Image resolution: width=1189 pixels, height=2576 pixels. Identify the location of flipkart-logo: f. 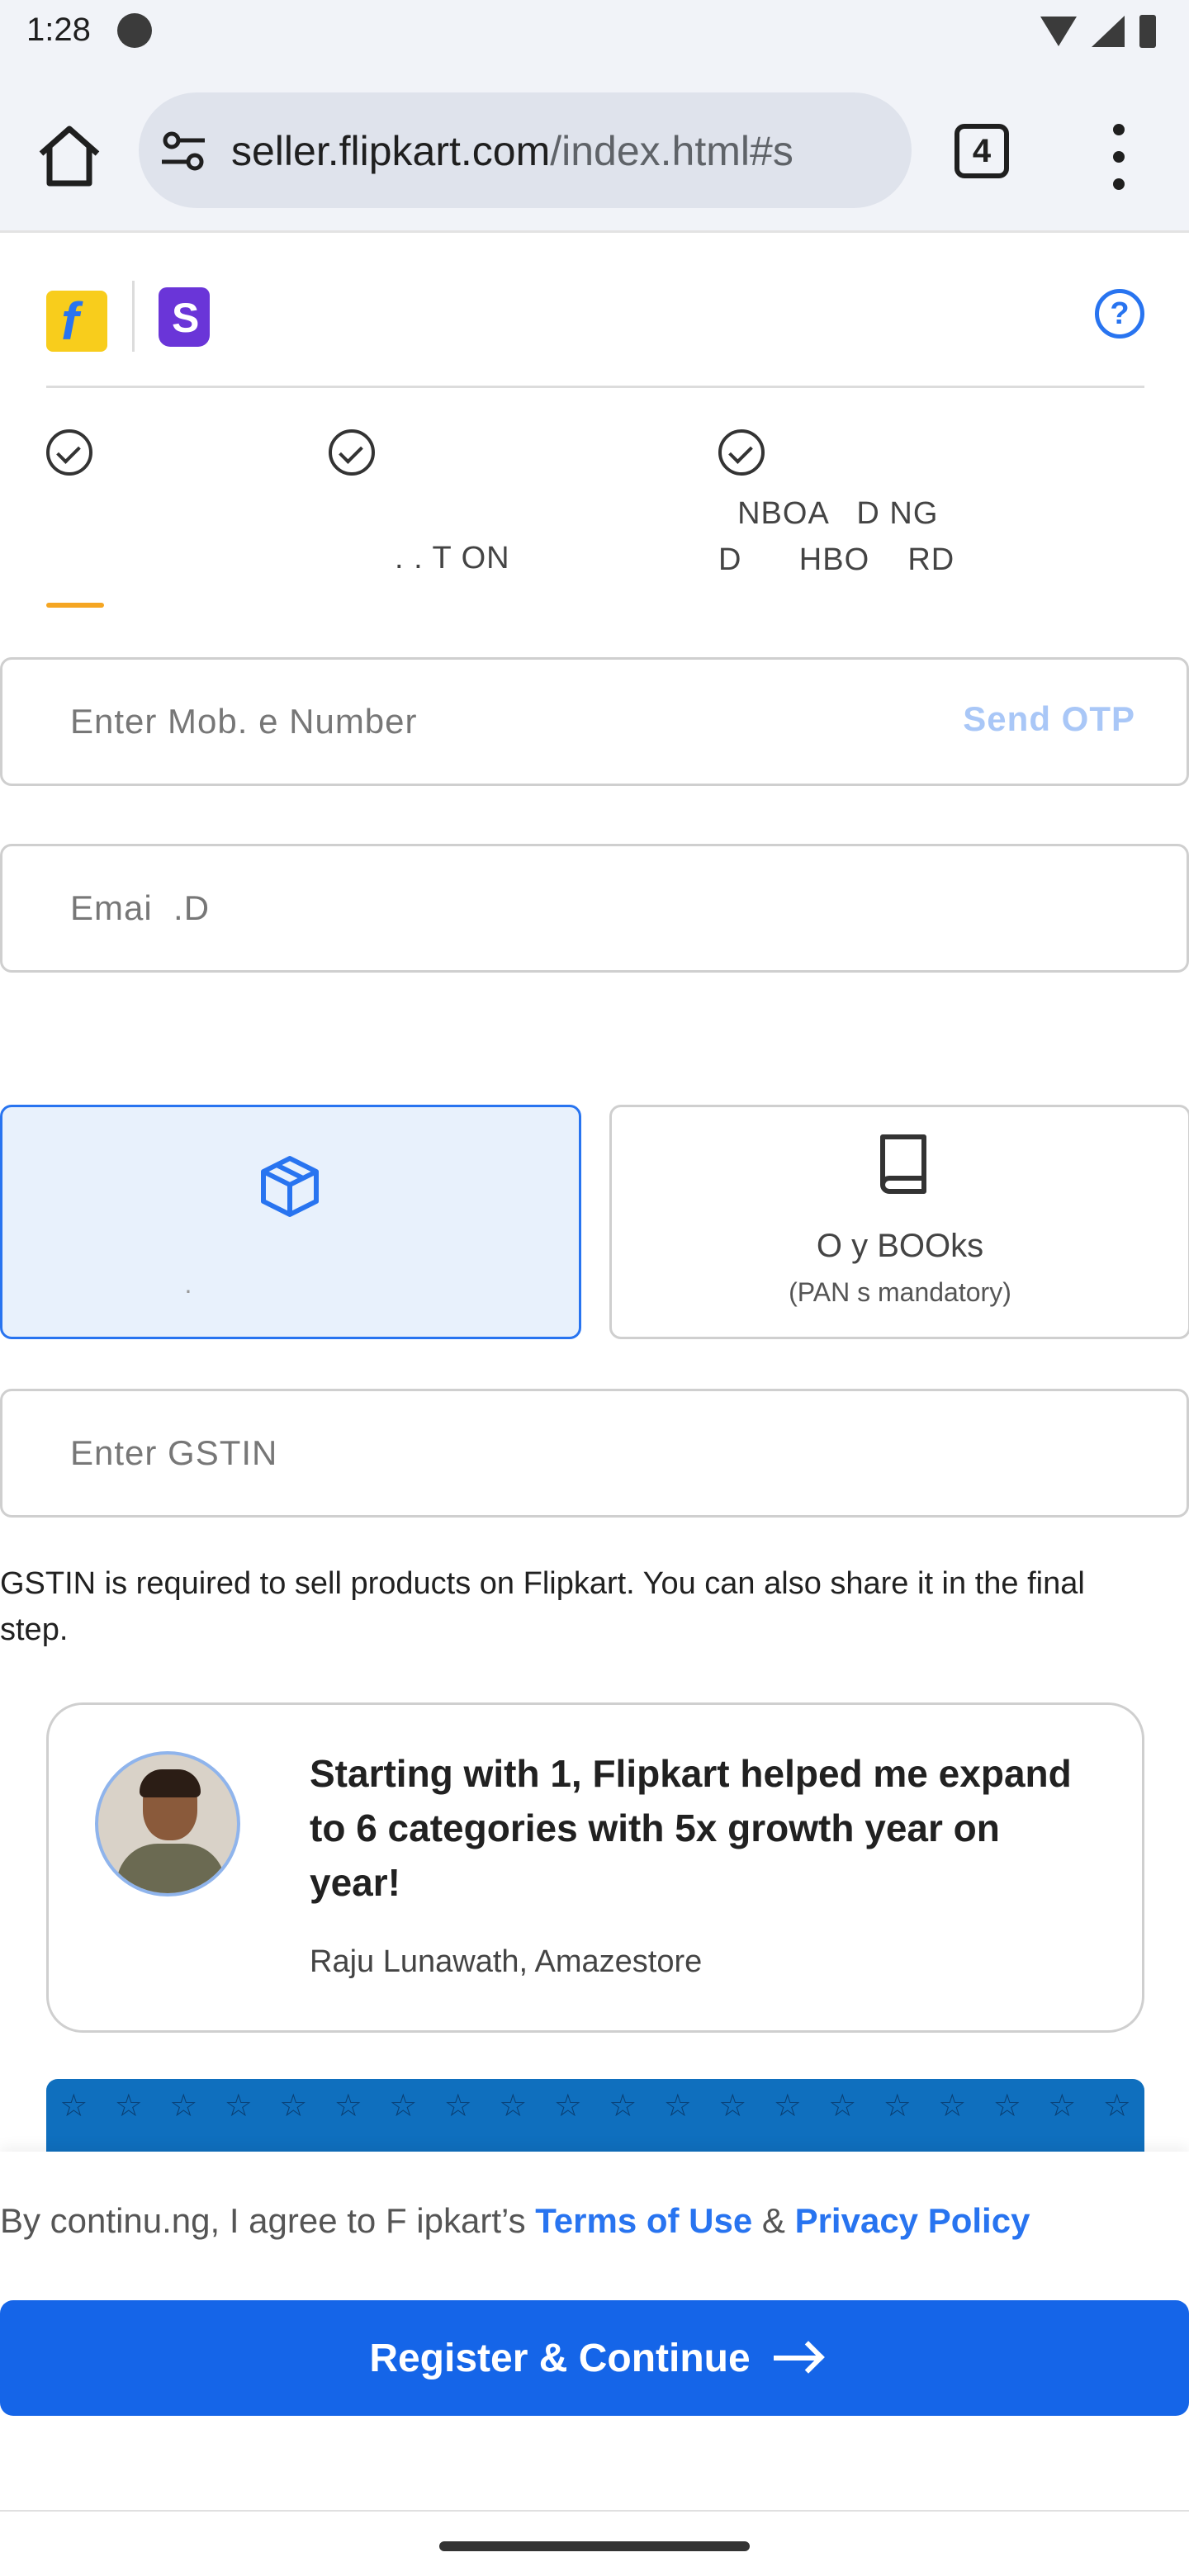
(76, 321).